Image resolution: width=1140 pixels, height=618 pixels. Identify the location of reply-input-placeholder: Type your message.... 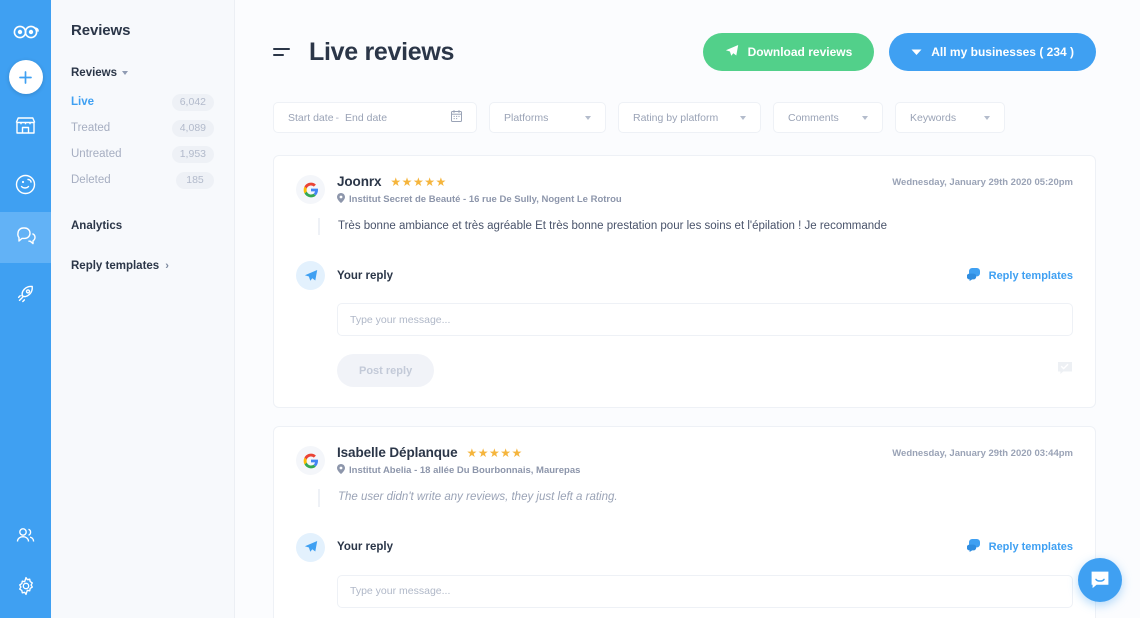
(400, 319).